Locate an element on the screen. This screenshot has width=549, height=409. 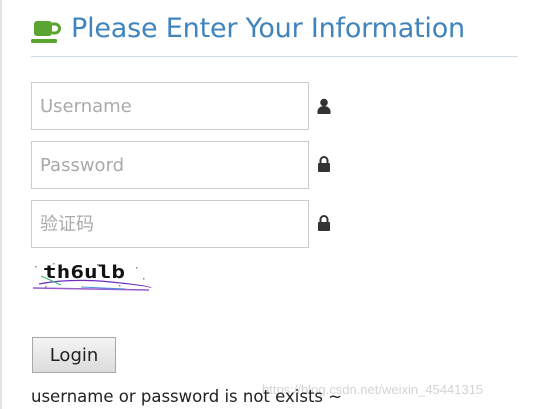
login-button: Login is located at coordinates (74, 355).